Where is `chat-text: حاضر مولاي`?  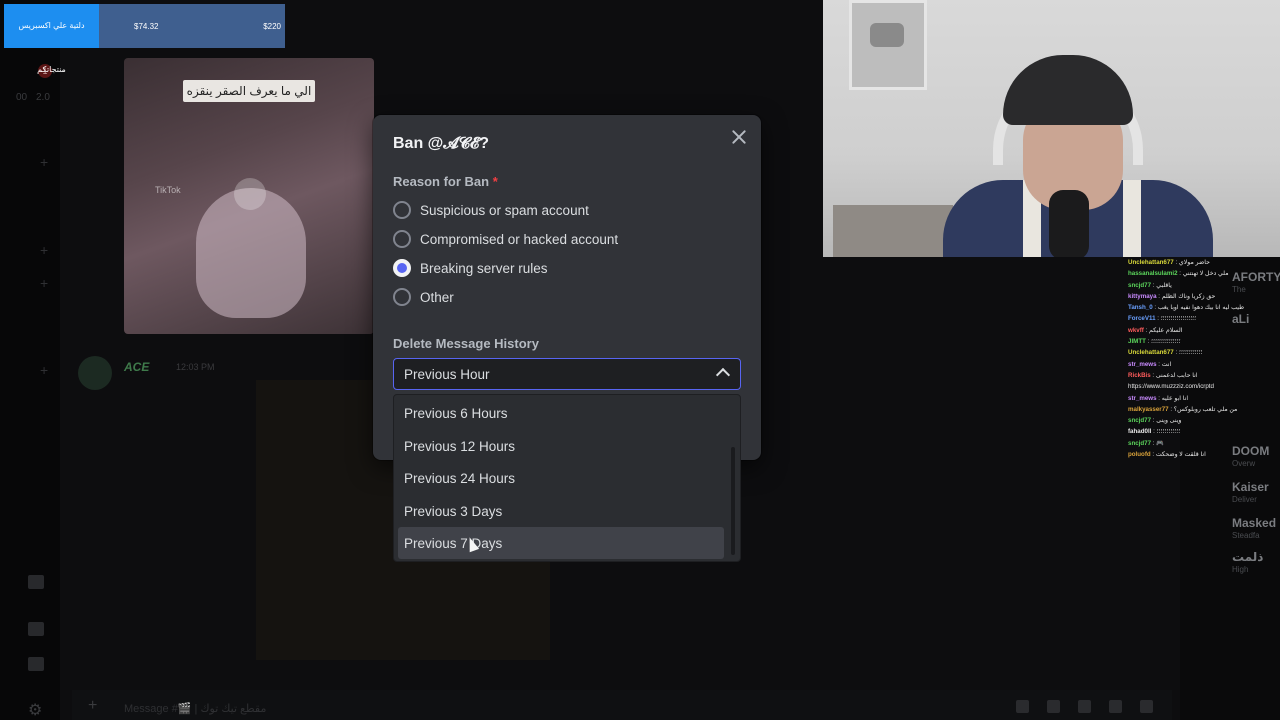 chat-text: حاضر مولاي is located at coordinates (1194, 262).